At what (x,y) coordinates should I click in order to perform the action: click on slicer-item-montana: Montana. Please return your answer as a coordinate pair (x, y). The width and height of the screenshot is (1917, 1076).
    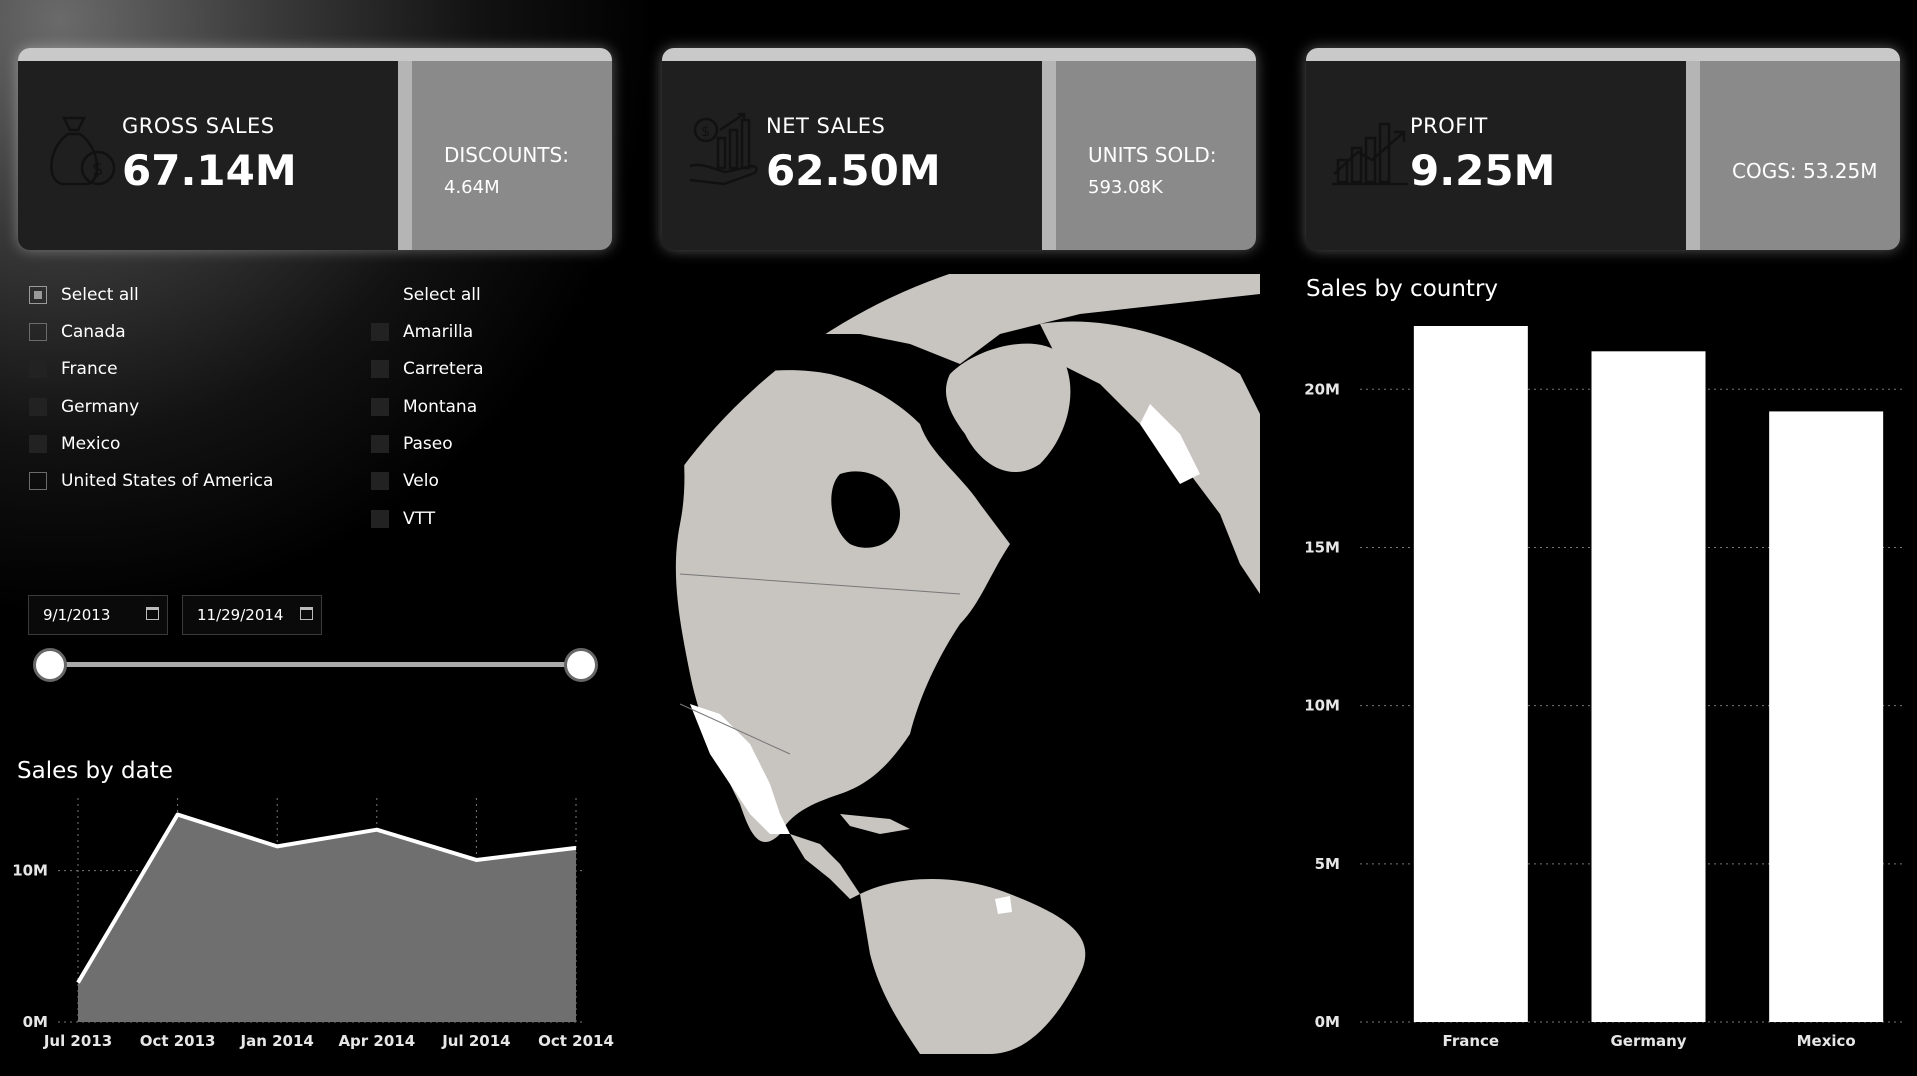
    Looking at the image, I should click on (424, 407).